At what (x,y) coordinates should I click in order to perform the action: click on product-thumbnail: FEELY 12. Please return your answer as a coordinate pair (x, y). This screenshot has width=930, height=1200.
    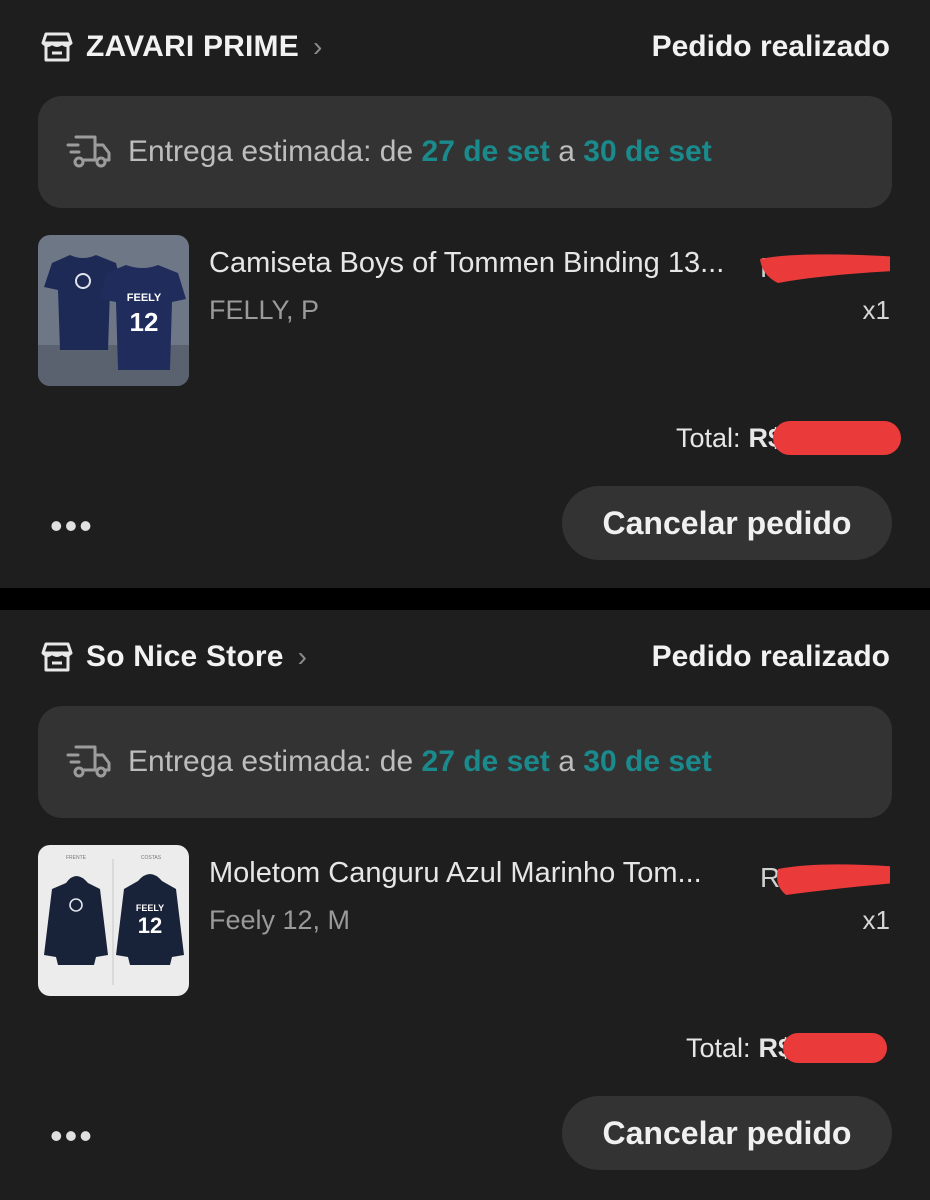
    Looking at the image, I should click on (113, 310).